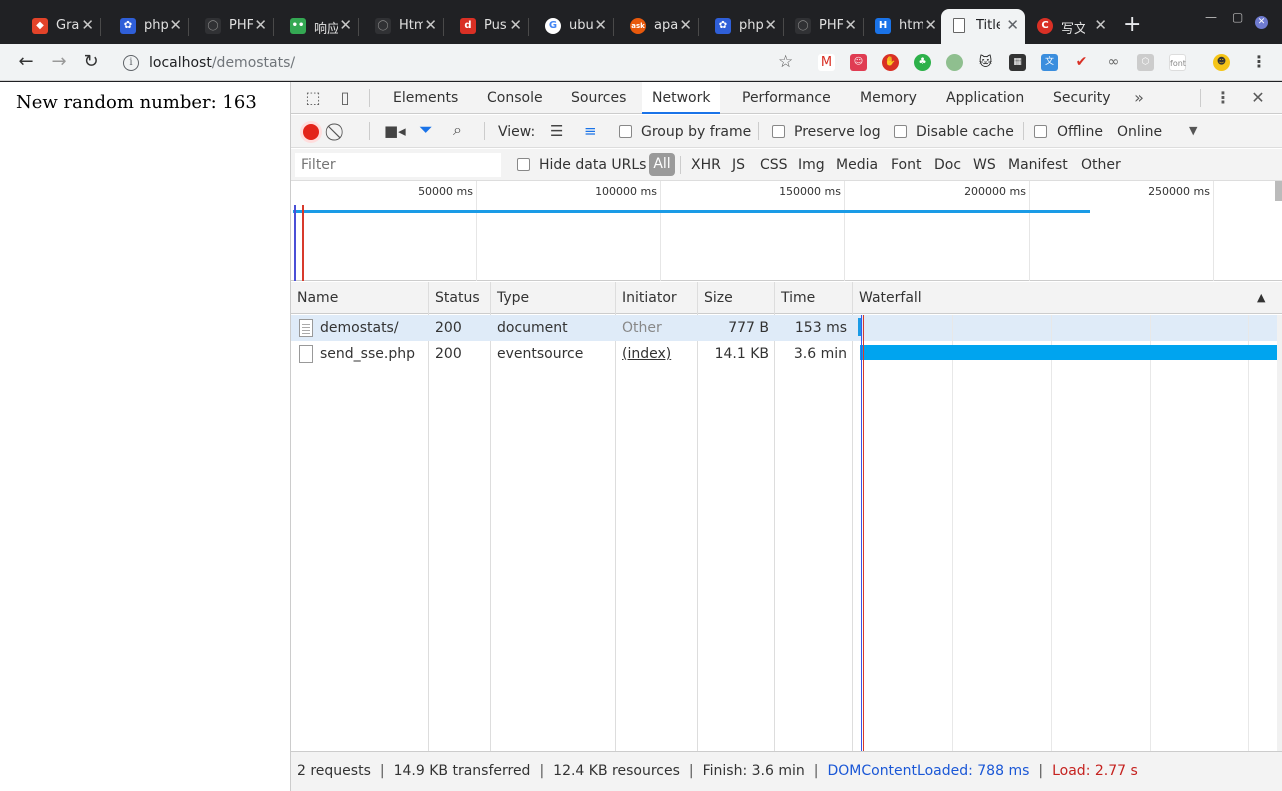  I want to click on font-icon: font, so click(1177, 62).